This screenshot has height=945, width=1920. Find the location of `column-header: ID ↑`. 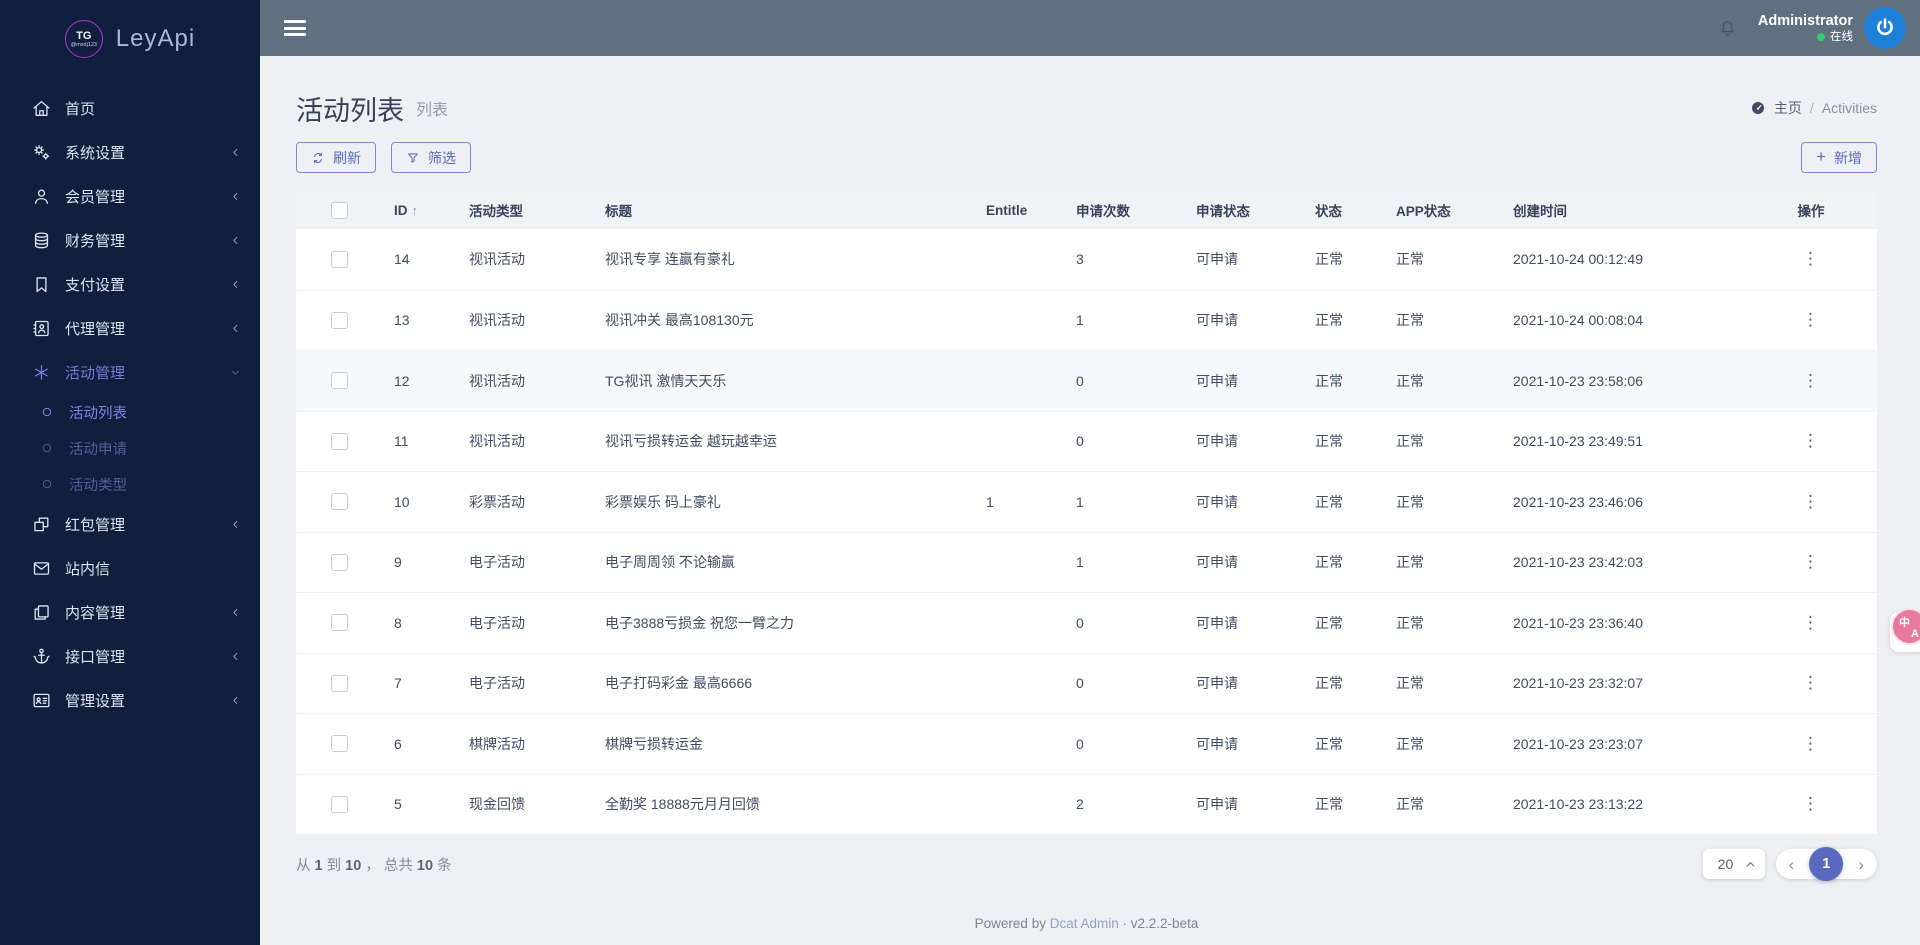

column-header: ID ↑ is located at coordinates (419, 210).